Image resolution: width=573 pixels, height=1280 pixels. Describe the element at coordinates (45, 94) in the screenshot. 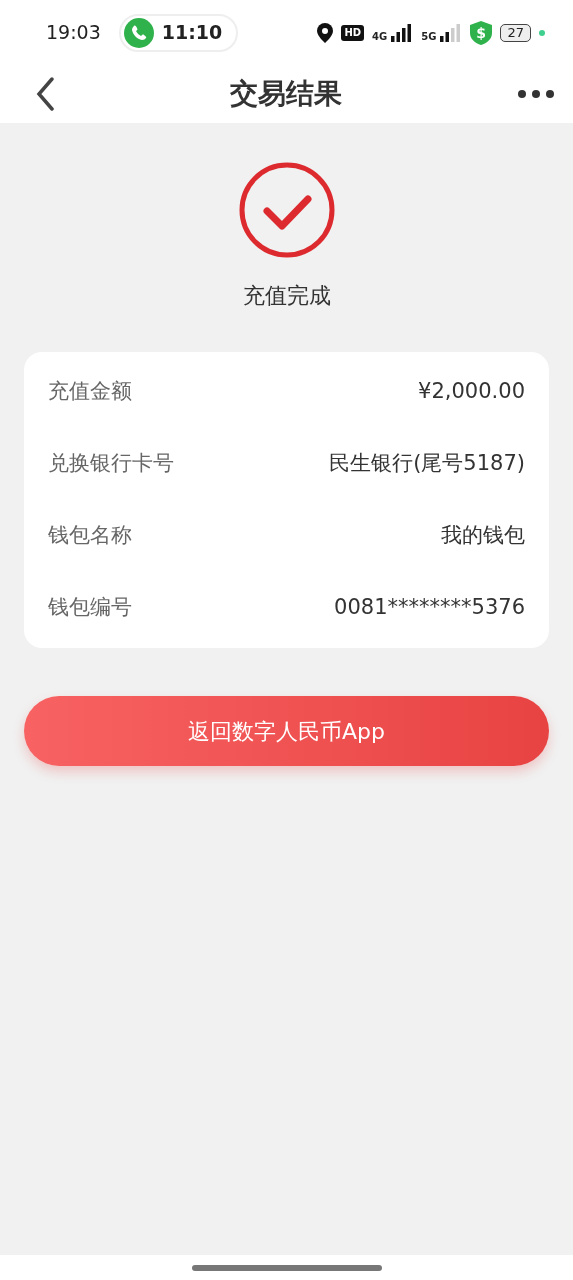

I see `back-icon` at that location.